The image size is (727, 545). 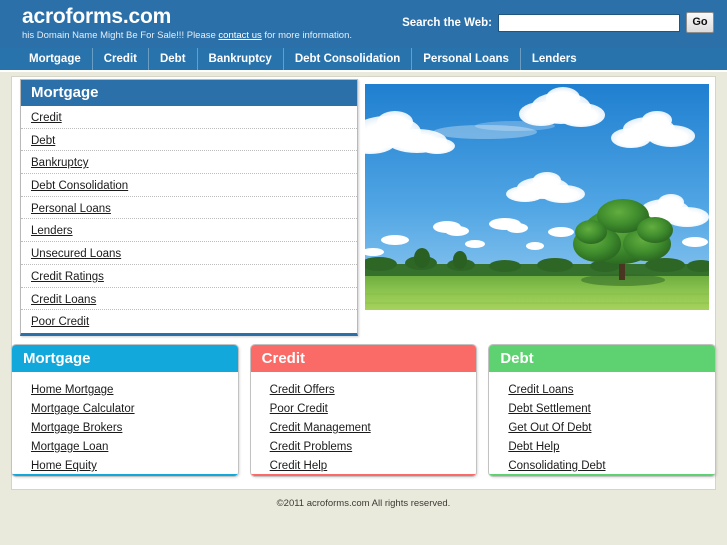 What do you see at coordinates (67, 277) in the screenshot?
I see `sidebar-link-credit-ratings: Credit Ratings` at bounding box center [67, 277].